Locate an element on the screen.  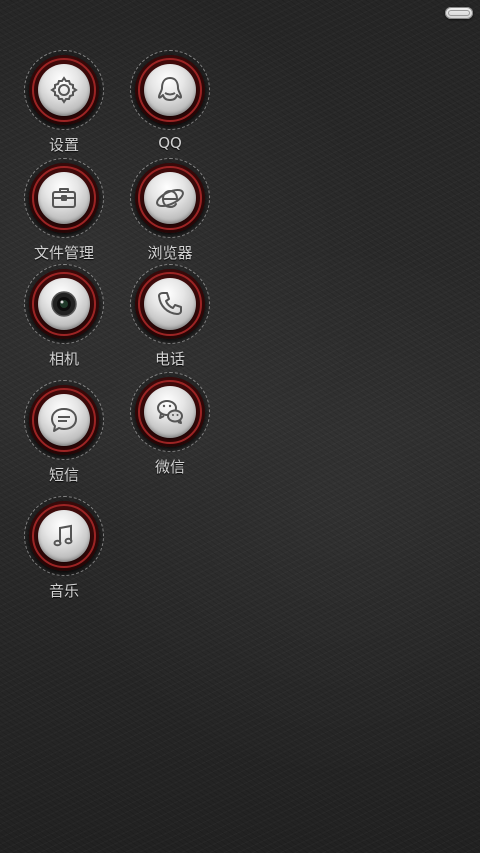
app-music: 音乐 is located at coordinates (64, 551).